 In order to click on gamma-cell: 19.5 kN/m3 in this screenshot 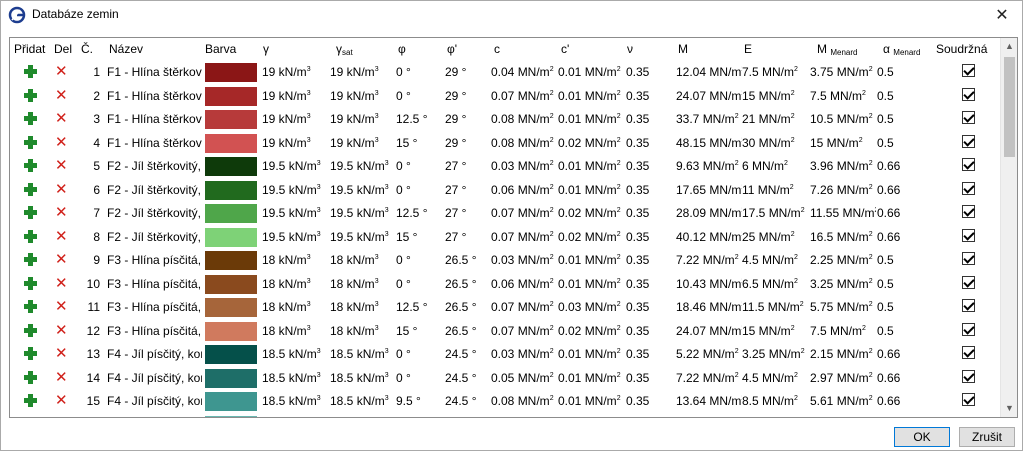, I will do `click(297, 237)`.